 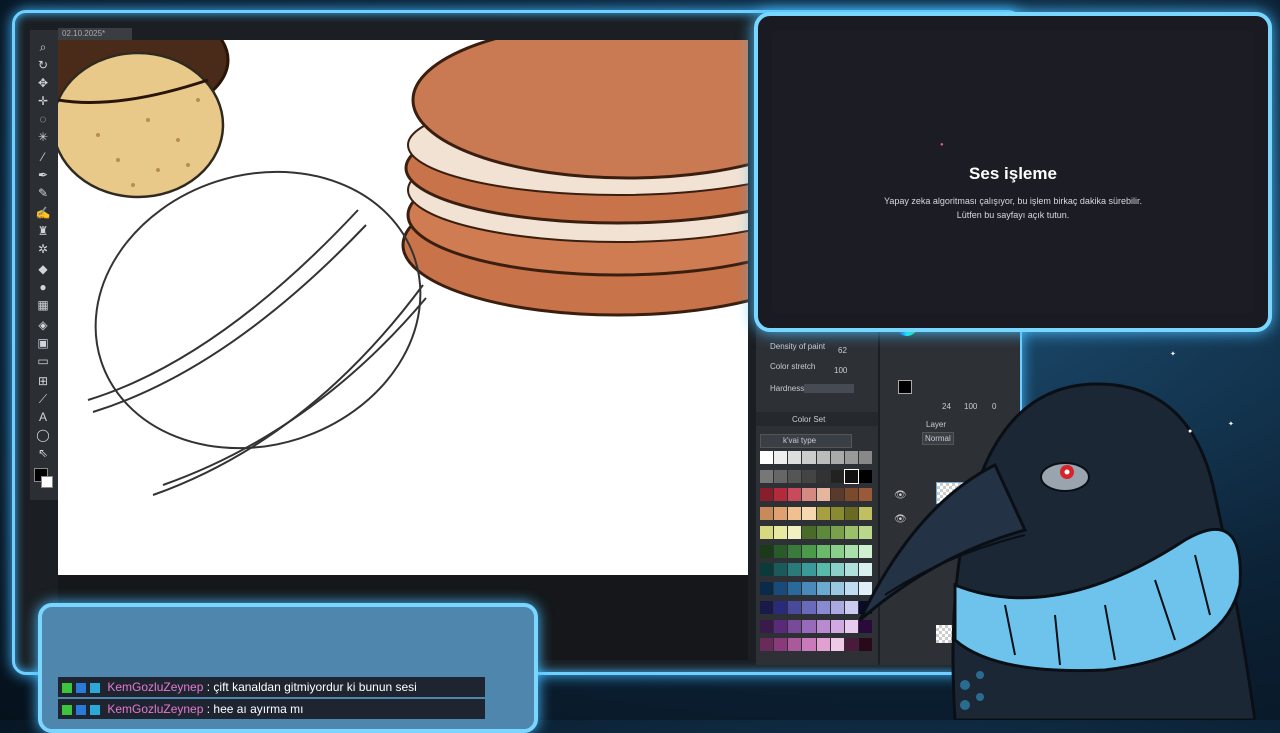 I want to click on grid-icon: ▦, so click(x=43, y=305).